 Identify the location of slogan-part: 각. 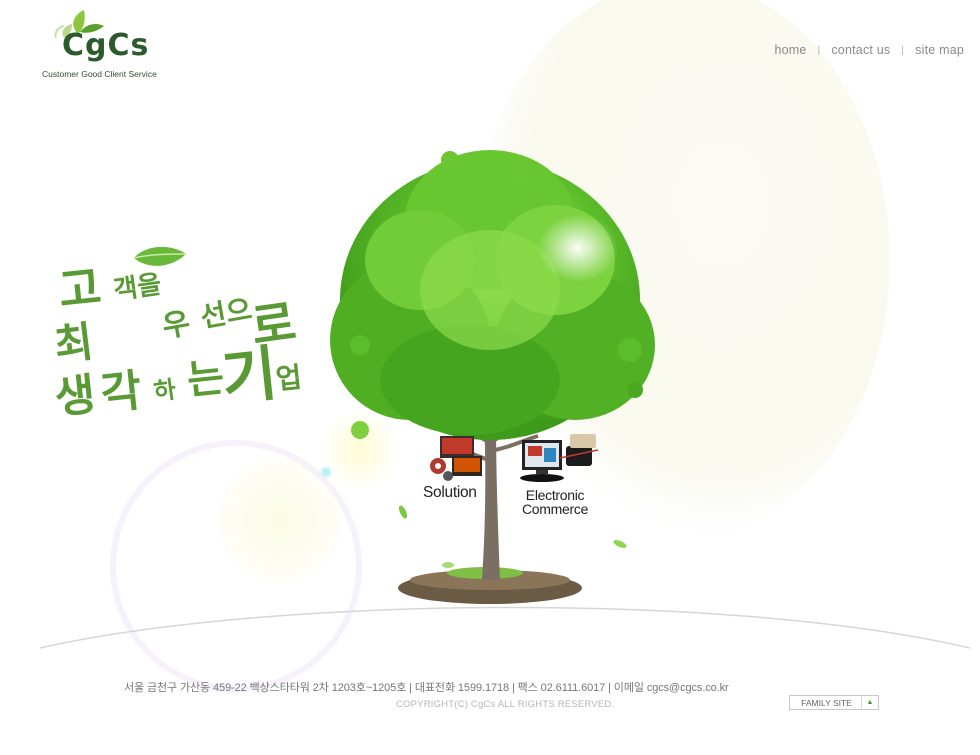
(121, 393).